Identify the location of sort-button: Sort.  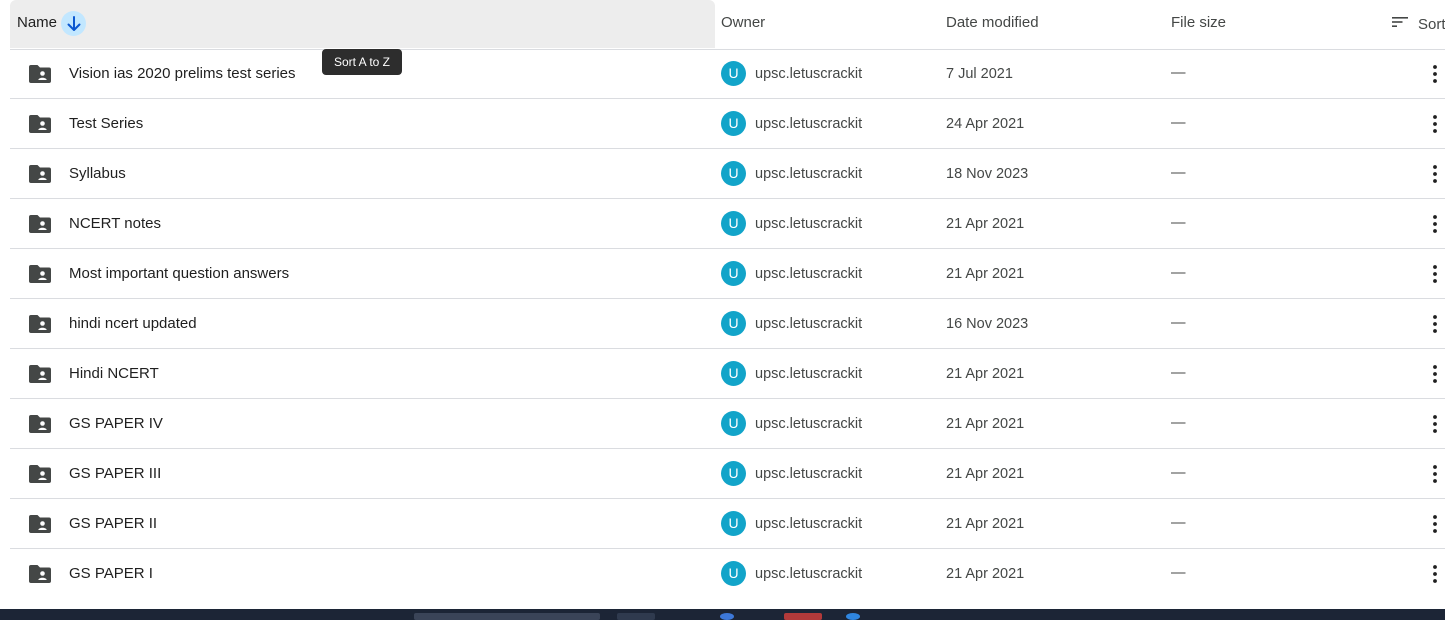
(1418, 24).